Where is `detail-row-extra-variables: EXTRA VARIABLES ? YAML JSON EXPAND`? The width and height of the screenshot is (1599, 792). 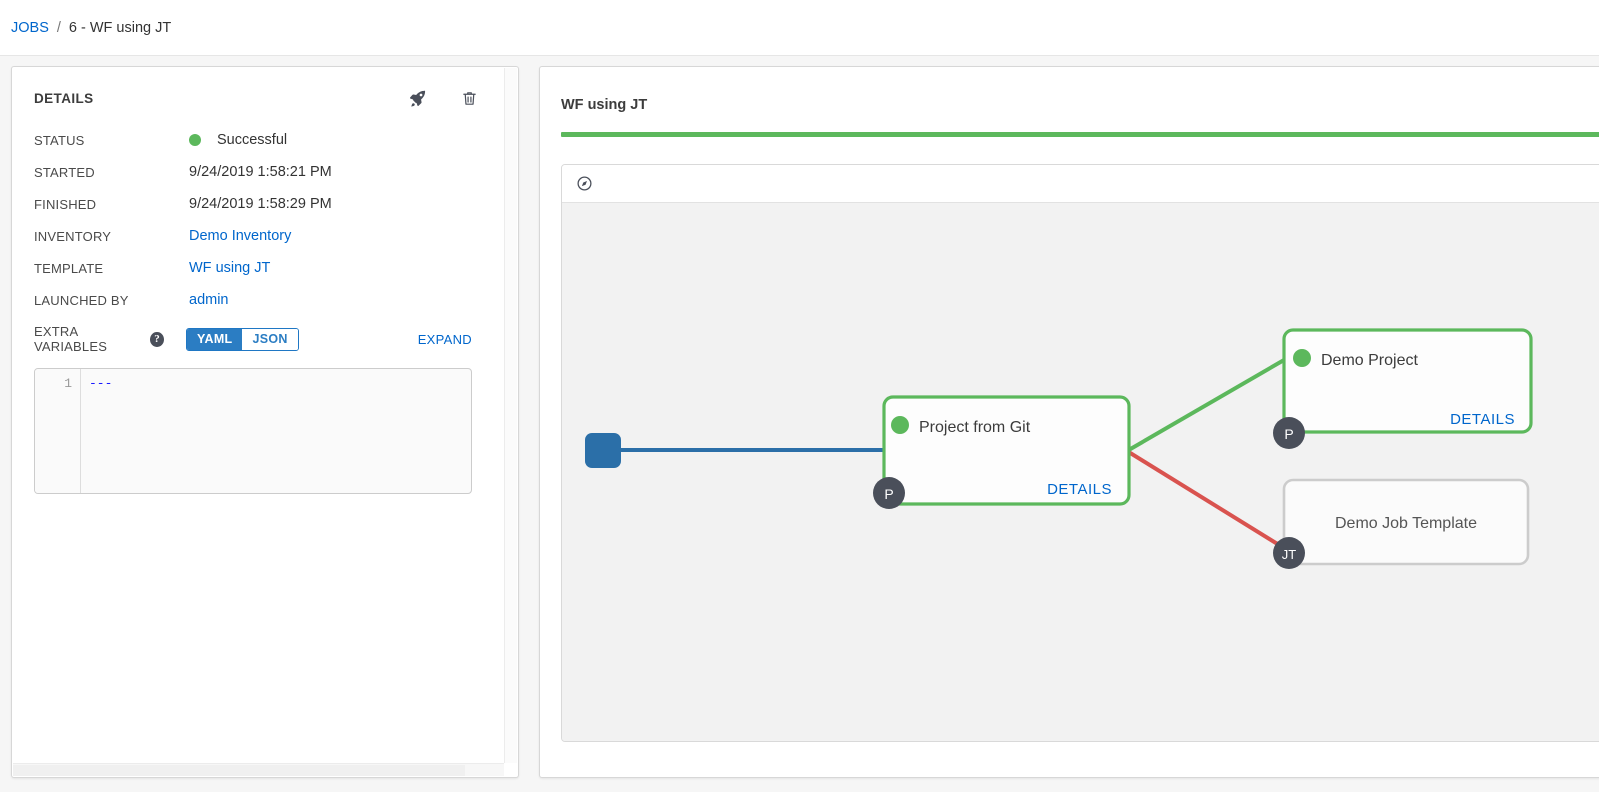
detail-row-extra-variables: EXTRA VARIABLES ? YAML JSON EXPAND is located at coordinates (264, 339).